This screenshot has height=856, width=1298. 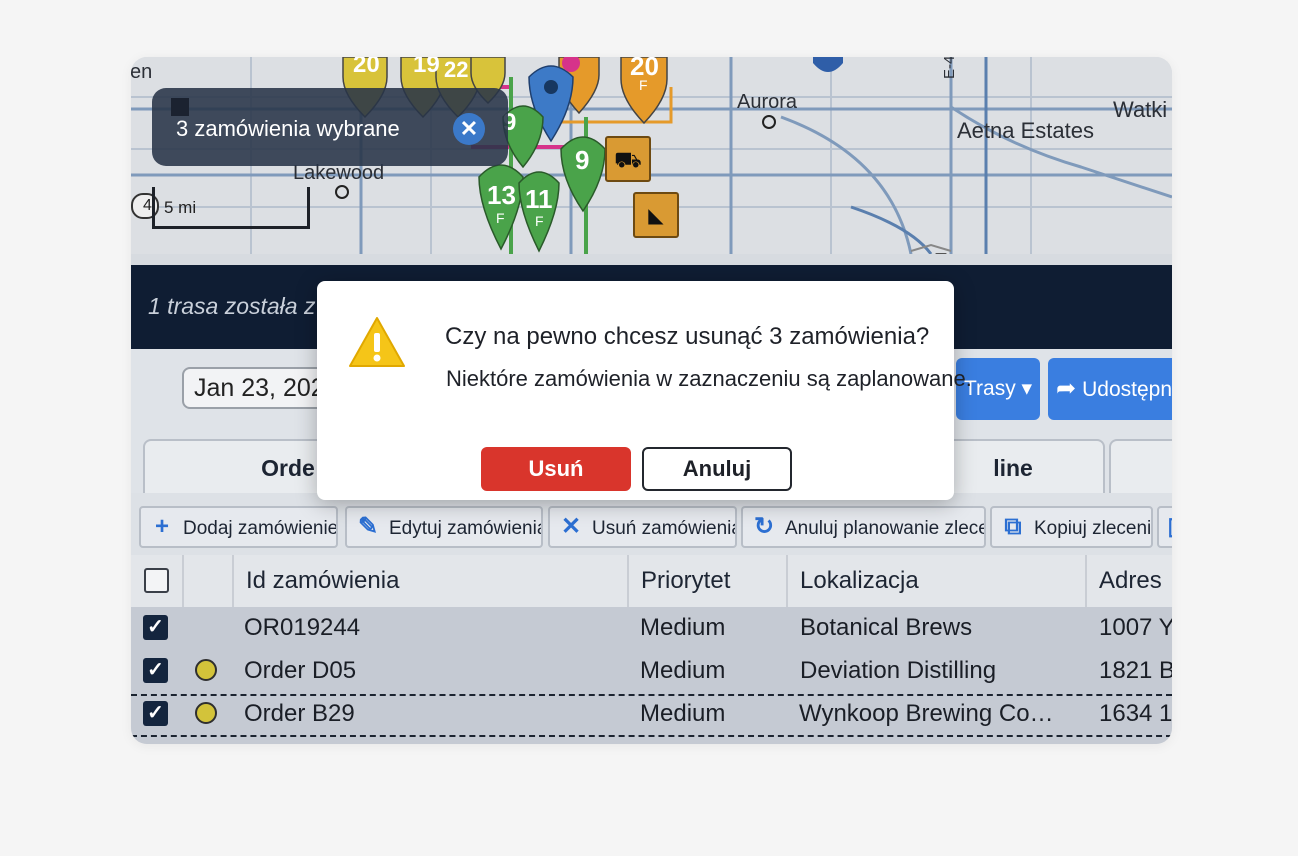 What do you see at coordinates (180, 207) in the screenshot?
I see `map-scale-label: 5 mi` at bounding box center [180, 207].